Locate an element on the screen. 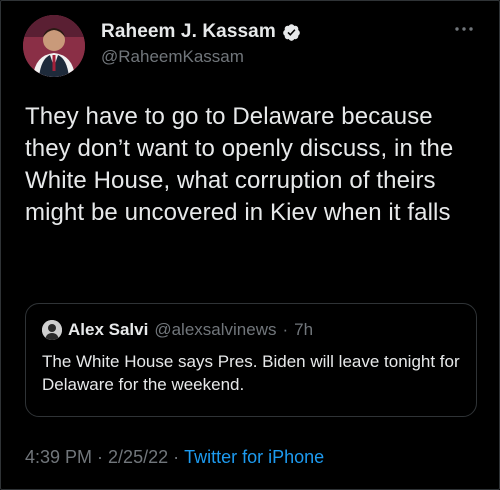  quoted-author-avatar is located at coordinates (52, 330).